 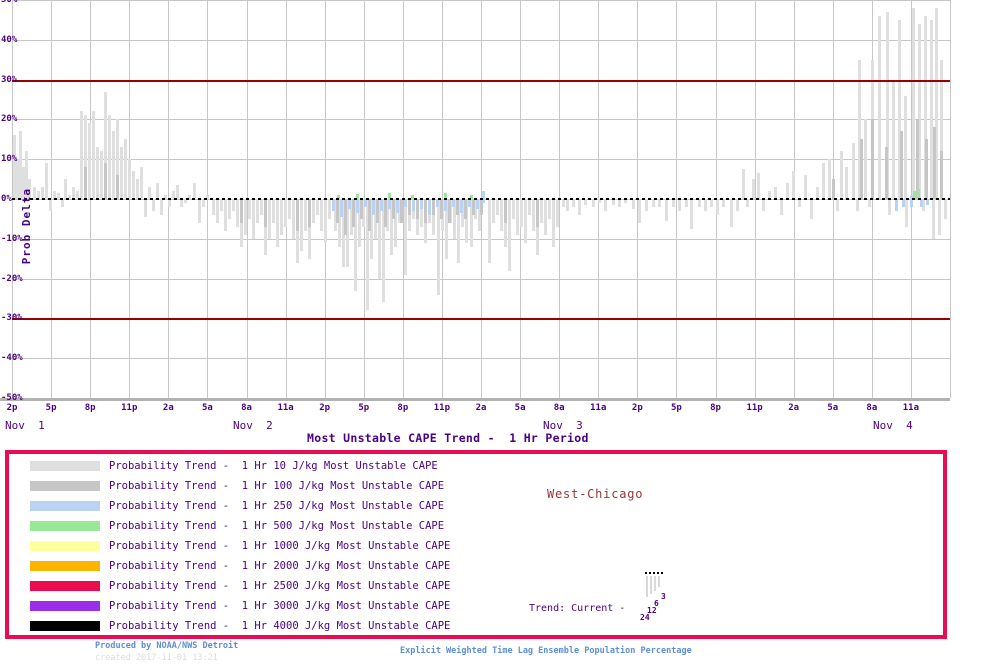 I want to click on x-axis-line, so click(x=475, y=399).